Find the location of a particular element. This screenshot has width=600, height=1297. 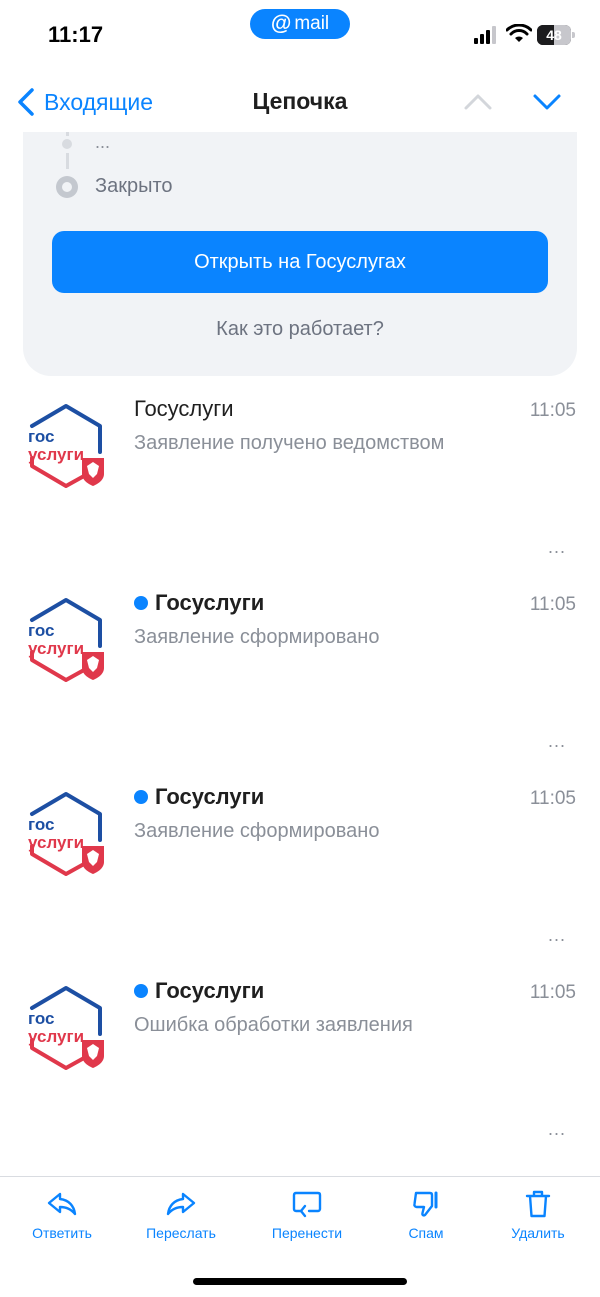

move-button: Перенести is located at coordinates (307, 1215).